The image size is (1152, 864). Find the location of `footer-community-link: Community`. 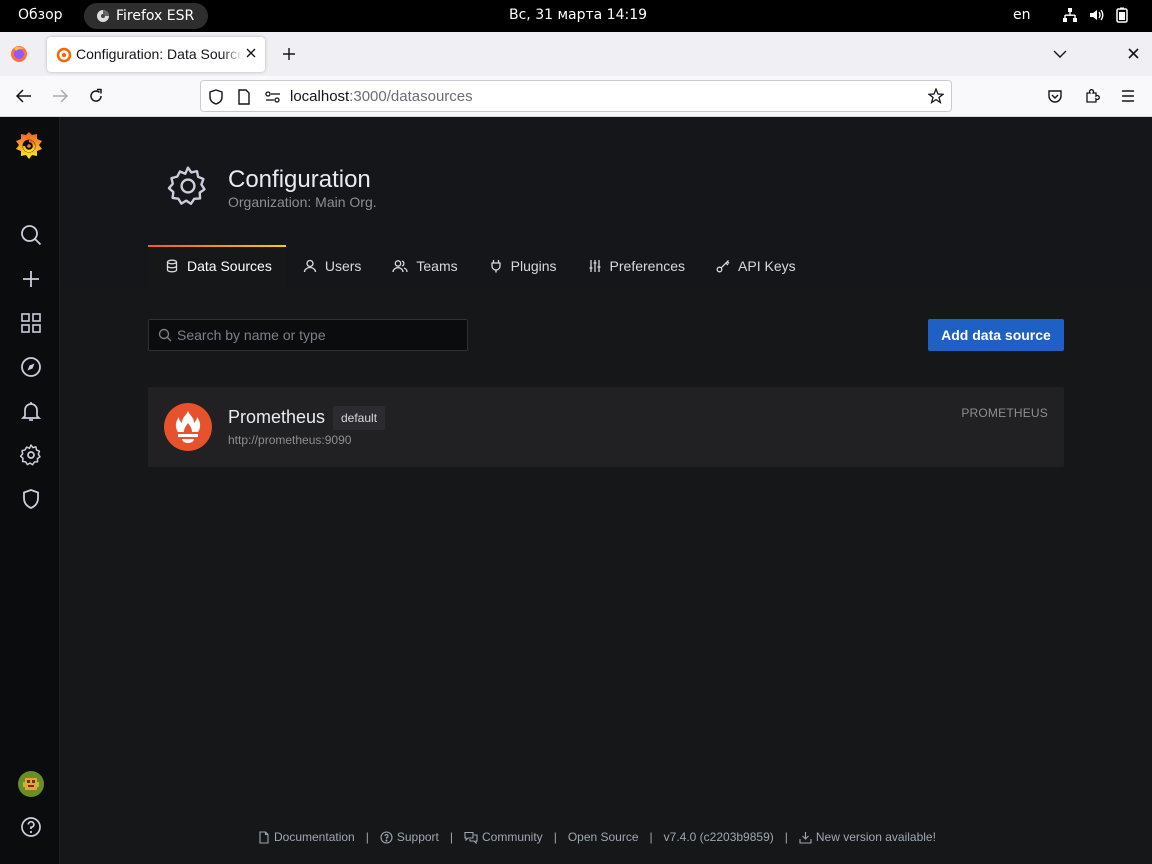

footer-community-link: Community is located at coordinates (503, 837).